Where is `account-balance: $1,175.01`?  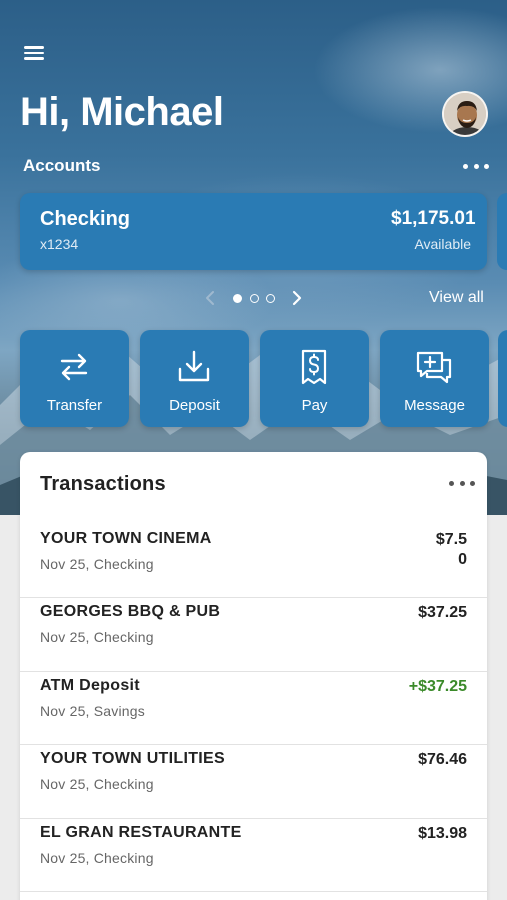
account-balance: $1,175.01 is located at coordinates (433, 218).